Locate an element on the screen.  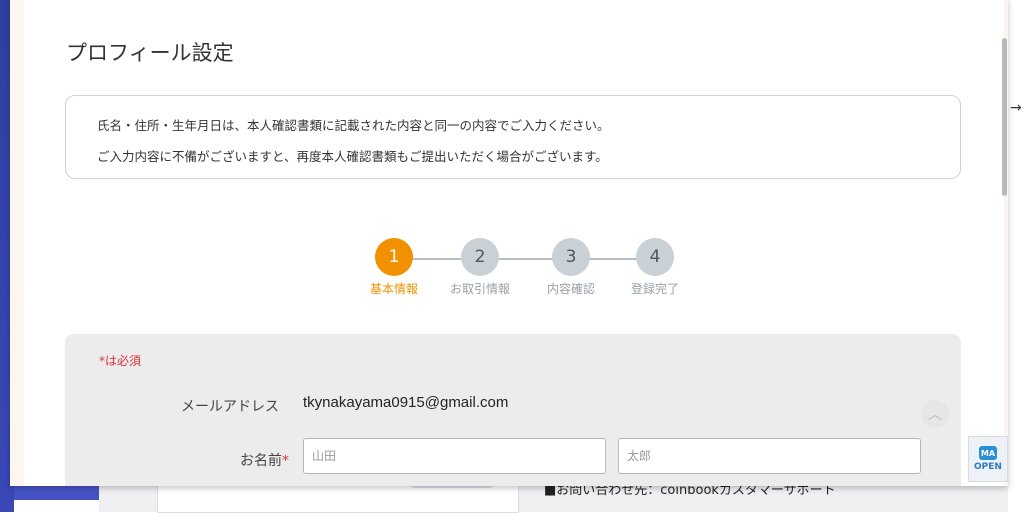
step-1-circle: 1 is located at coordinates (394, 257).